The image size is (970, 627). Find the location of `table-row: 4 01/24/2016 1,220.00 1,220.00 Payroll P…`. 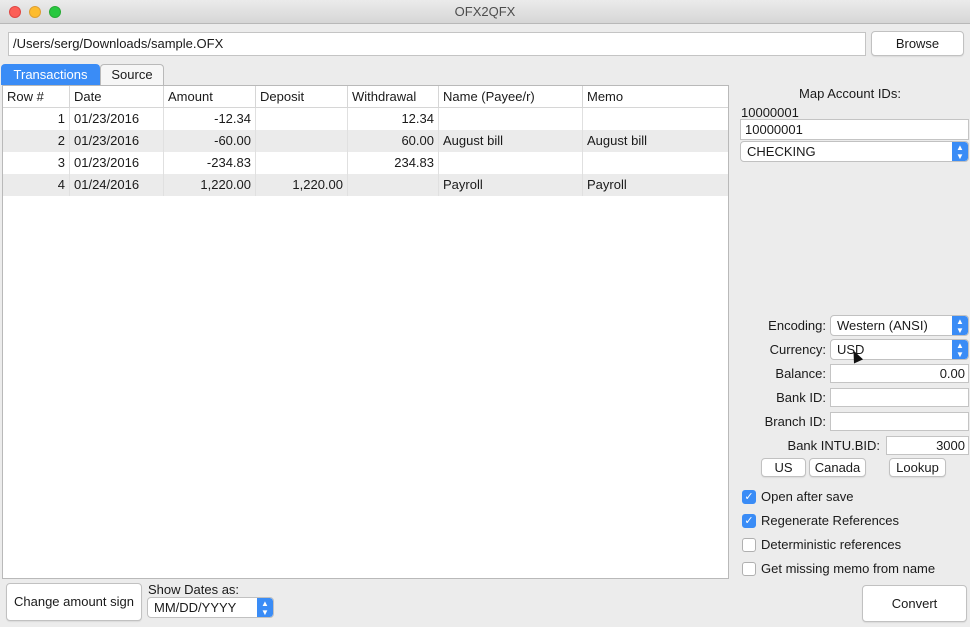

table-row: 4 01/24/2016 1,220.00 1,220.00 Payroll P… is located at coordinates (365, 185).